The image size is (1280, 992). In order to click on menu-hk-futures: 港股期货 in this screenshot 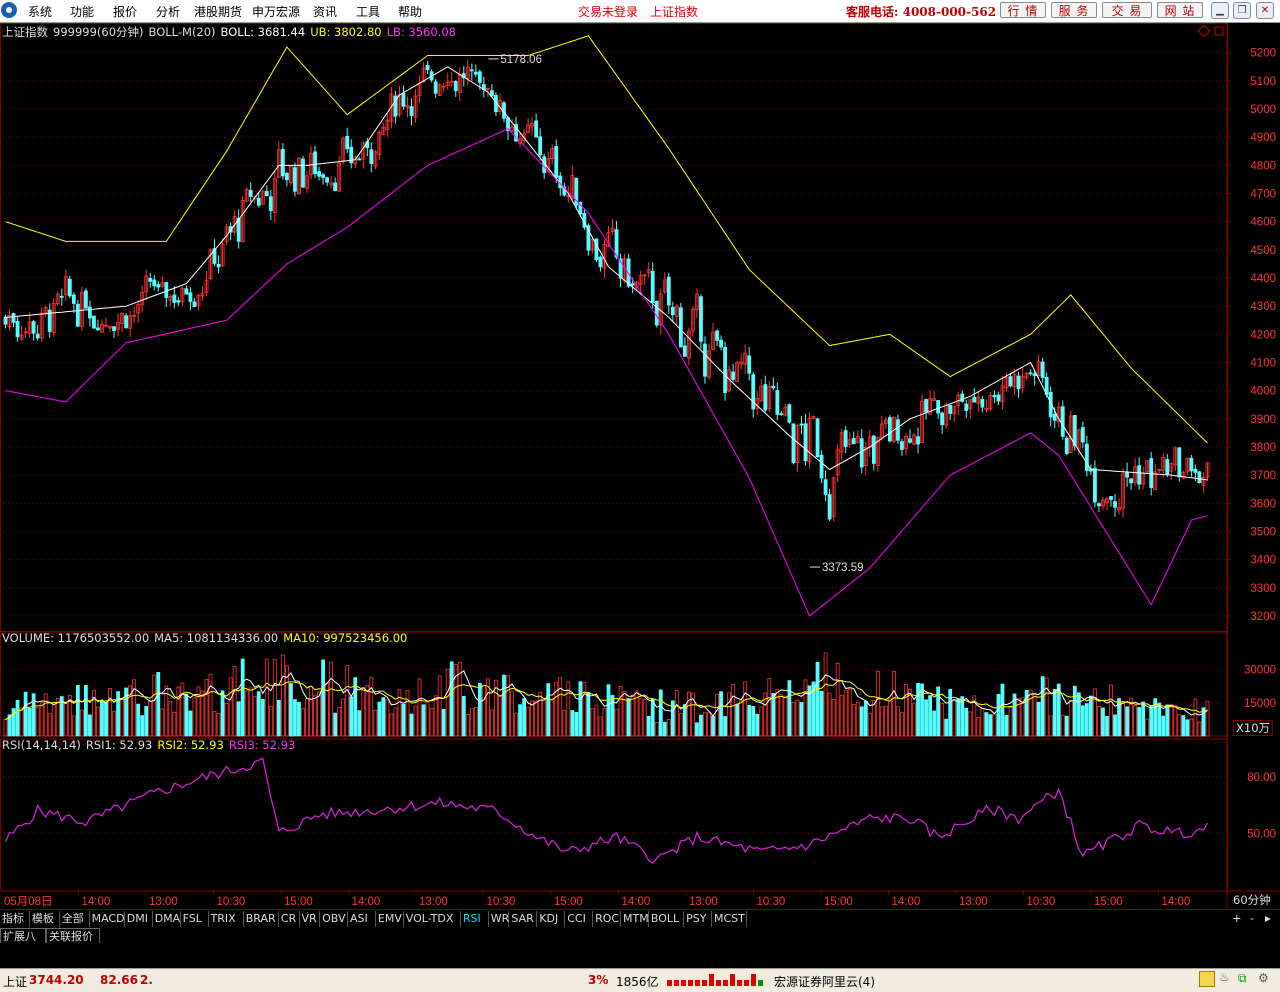, I will do `click(218, 11)`.